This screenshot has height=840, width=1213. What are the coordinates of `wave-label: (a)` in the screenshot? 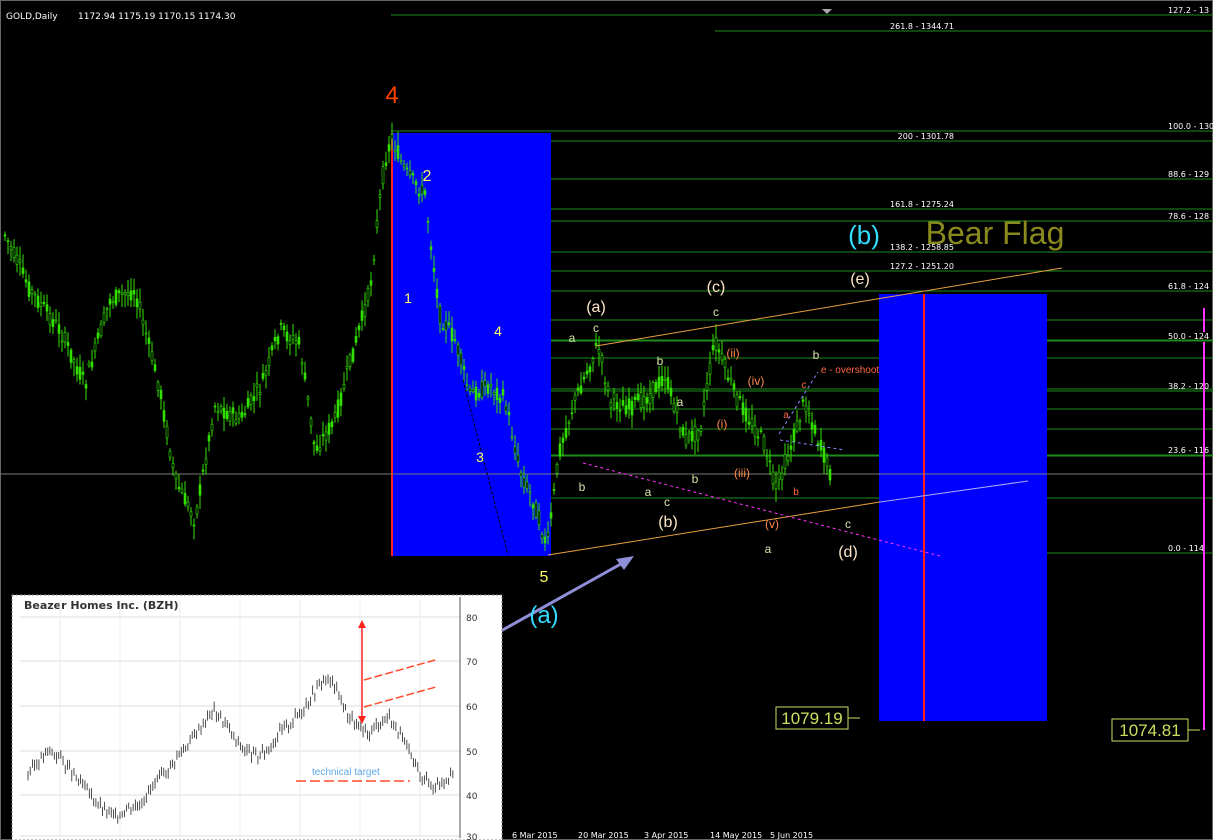 It's located at (543, 615).